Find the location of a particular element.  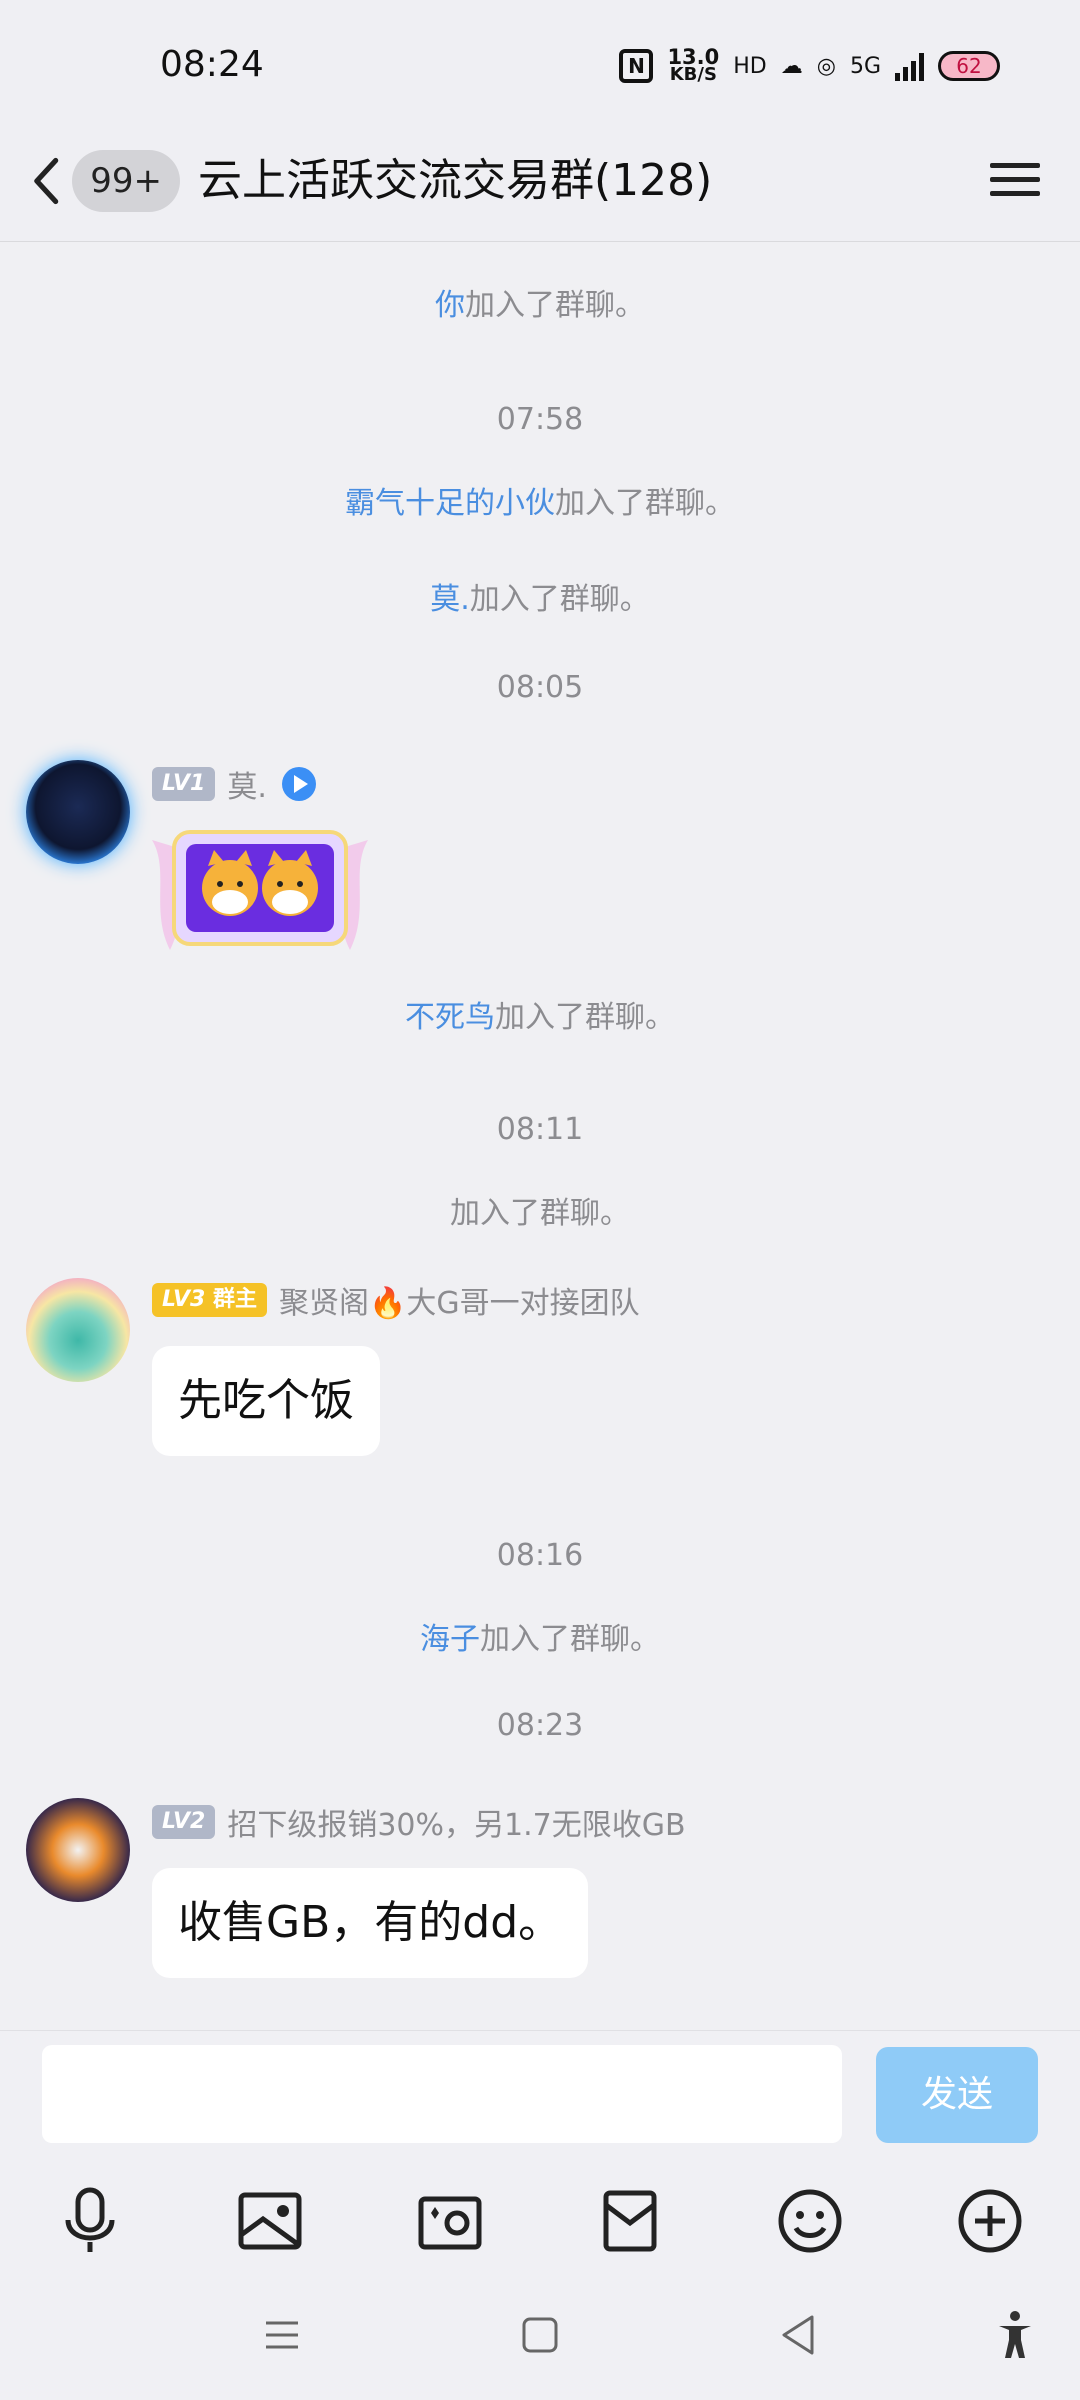

sender-name: 聚贤阁🔥大G哥一对接团队 is located at coordinates (459, 1300).